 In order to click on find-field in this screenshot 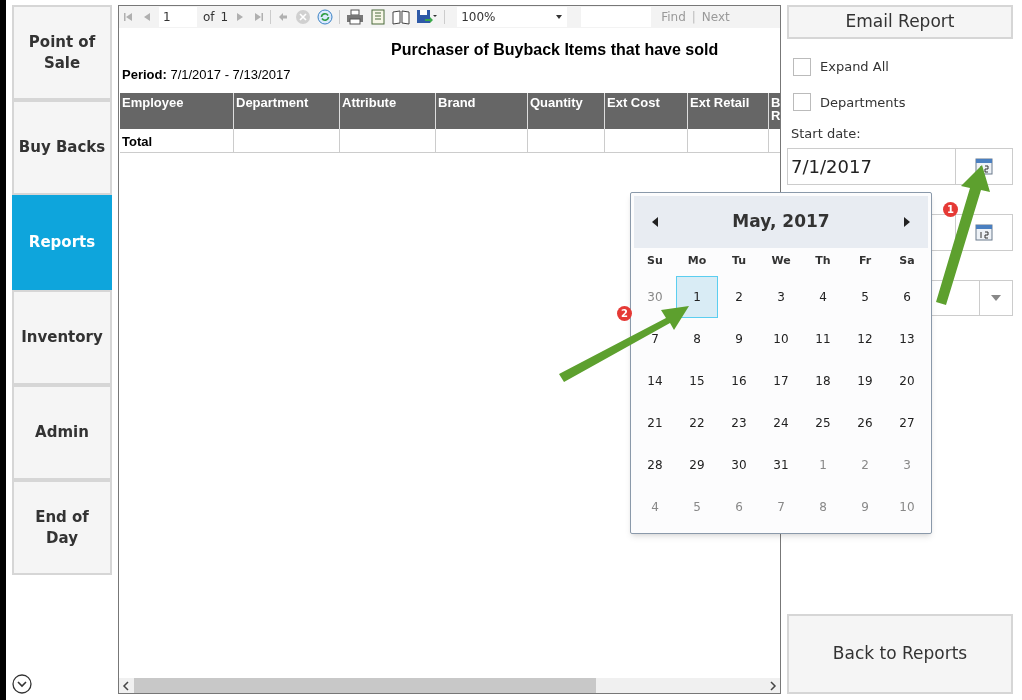, I will do `click(616, 17)`.